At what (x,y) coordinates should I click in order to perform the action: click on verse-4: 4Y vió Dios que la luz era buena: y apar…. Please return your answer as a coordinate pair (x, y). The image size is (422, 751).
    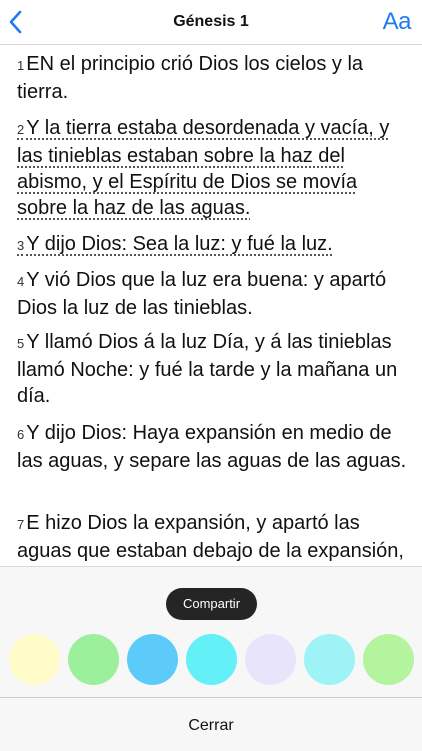
    Looking at the image, I should click on (213, 294).